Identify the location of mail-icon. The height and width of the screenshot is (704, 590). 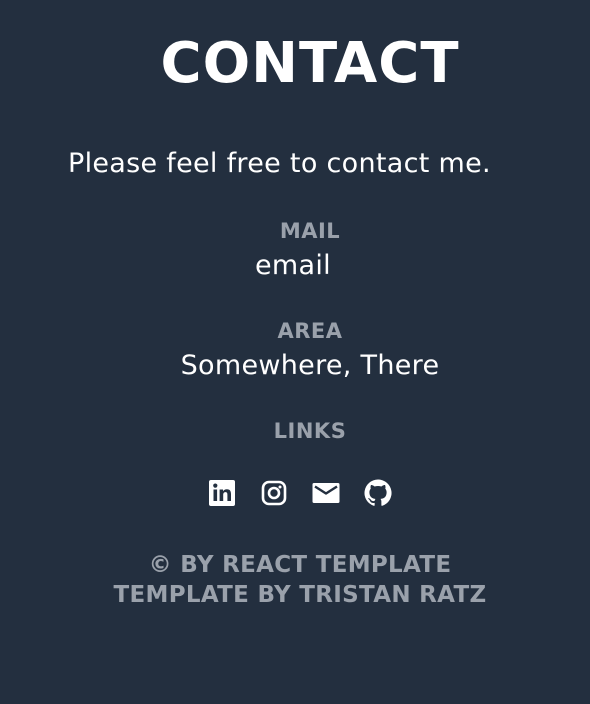
(326, 493).